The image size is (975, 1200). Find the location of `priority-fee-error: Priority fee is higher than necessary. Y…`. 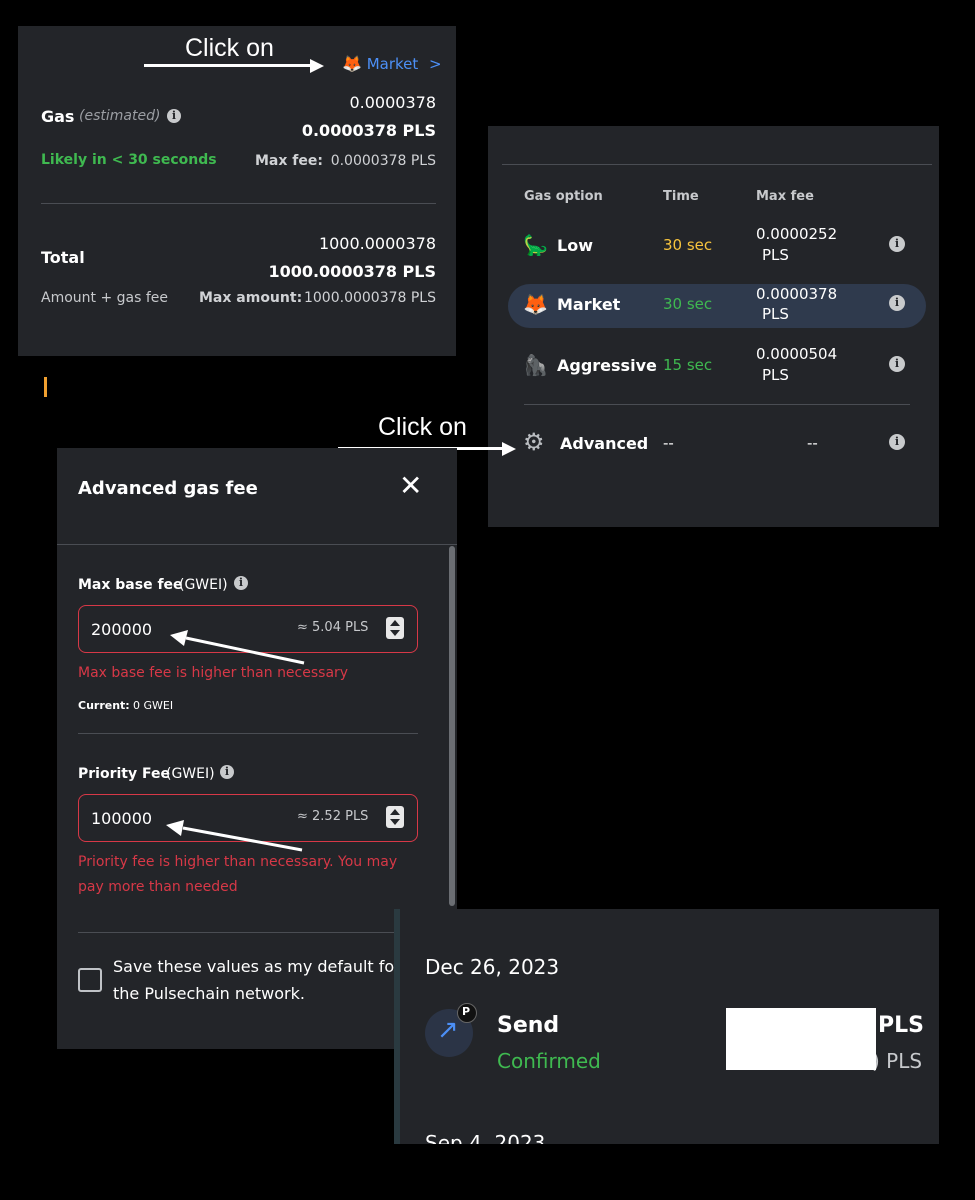

priority-fee-error: Priority fee is higher than necessary. Y… is located at coordinates (238, 862).